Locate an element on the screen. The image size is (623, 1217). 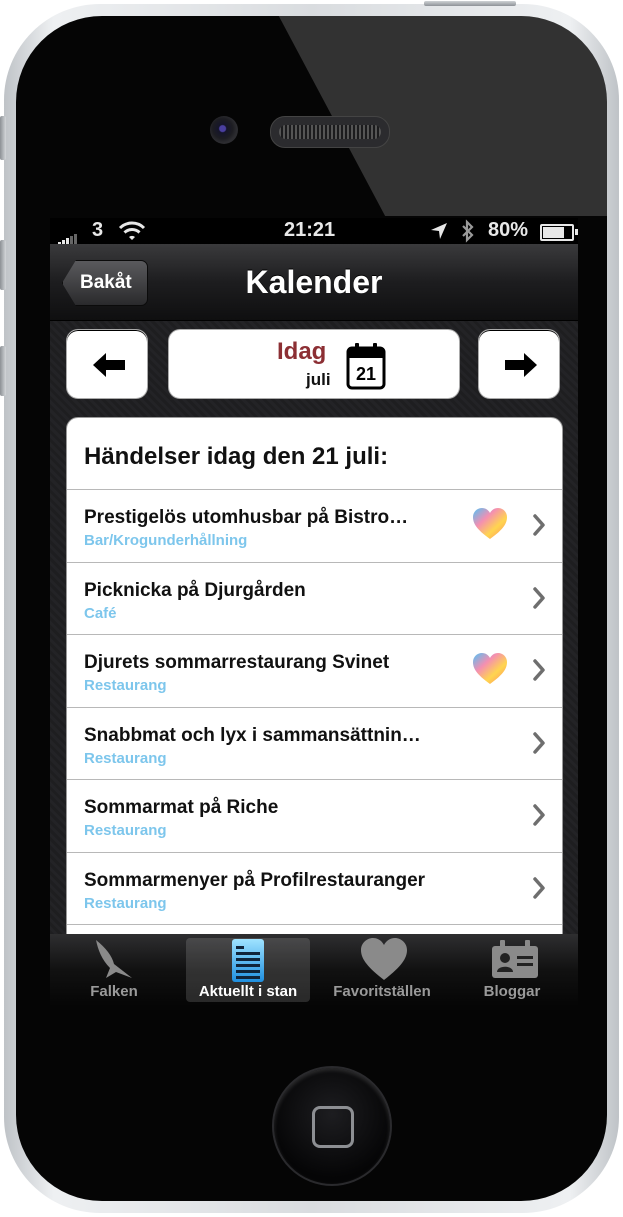
event-title: Picknicka på Djurgården is located at coordinates (195, 590).